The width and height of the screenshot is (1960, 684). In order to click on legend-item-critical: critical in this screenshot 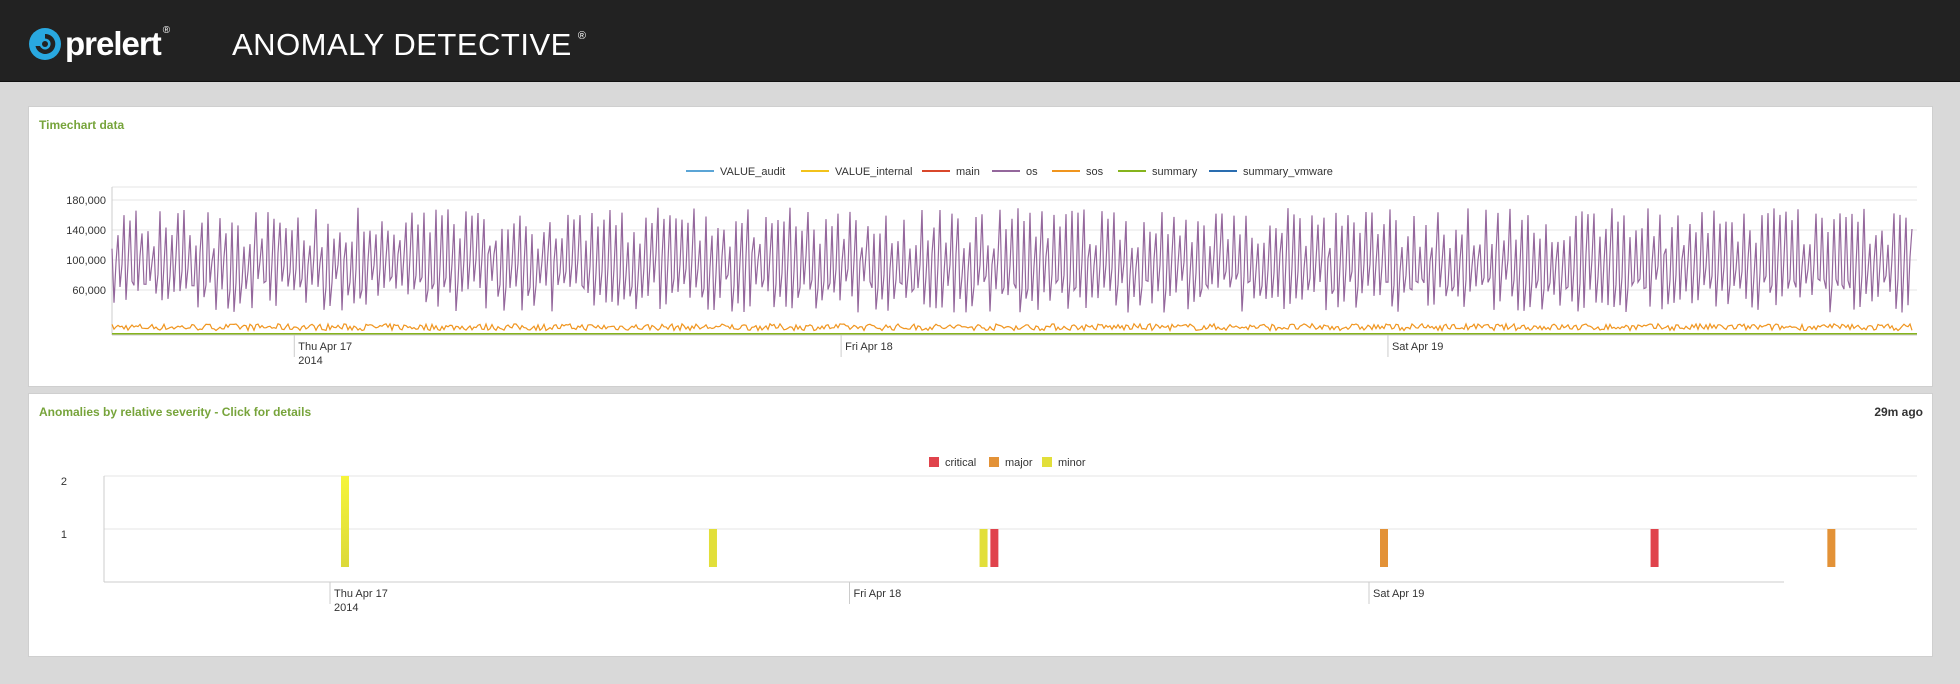, I will do `click(952, 463)`.